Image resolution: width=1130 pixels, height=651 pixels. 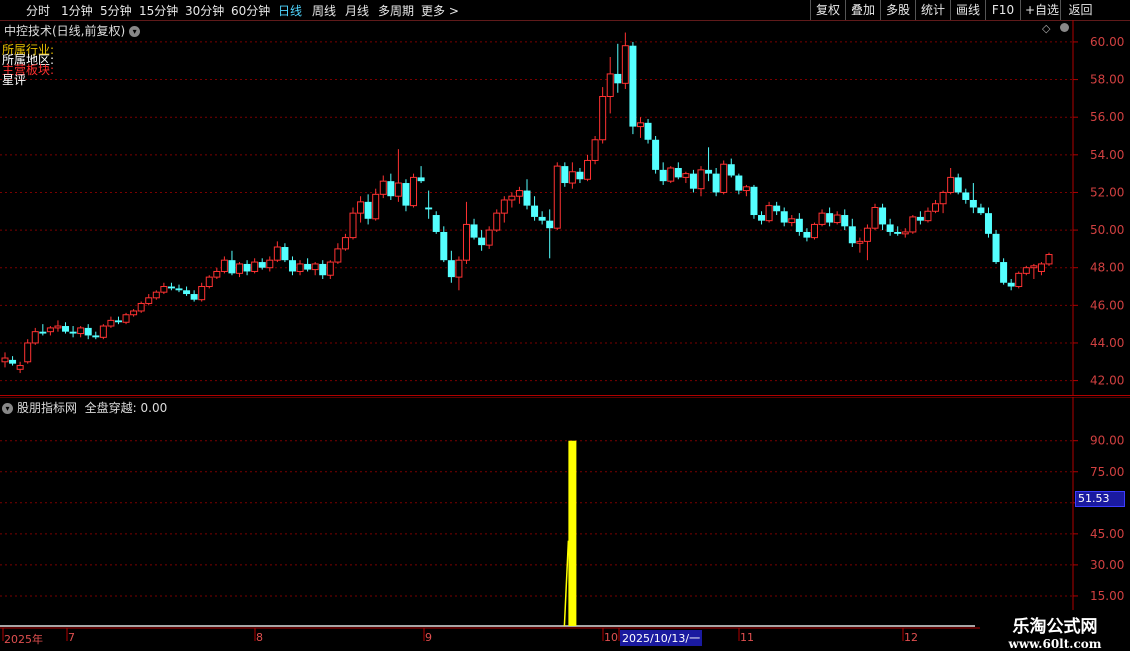 I want to click on diamond-icon: ◇, so click(x=1046, y=28).